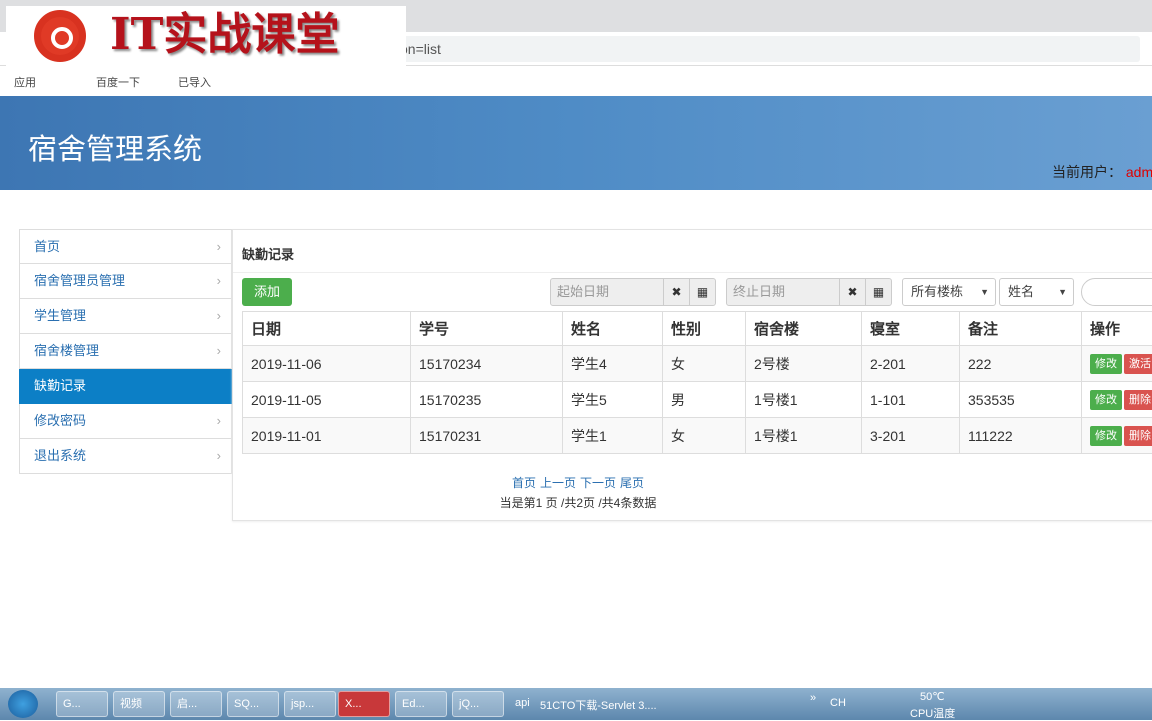 The height and width of the screenshot is (721, 1152). Describe the element at coordinates (522, 703) in the screenshot. I see `taskbar-api-label: api` at that location.